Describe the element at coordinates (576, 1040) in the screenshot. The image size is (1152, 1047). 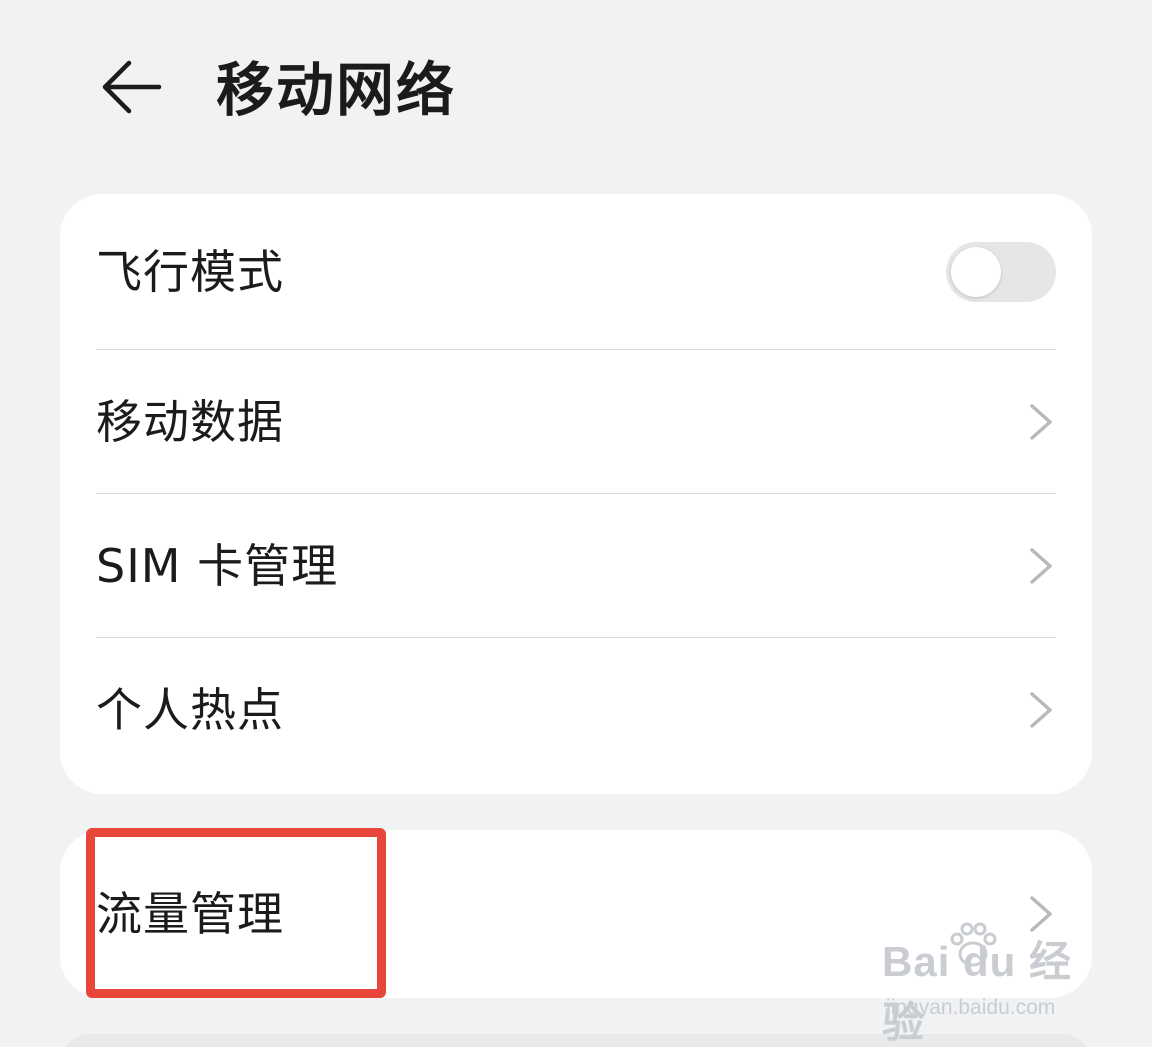
I see `settings-card-next` at that location.